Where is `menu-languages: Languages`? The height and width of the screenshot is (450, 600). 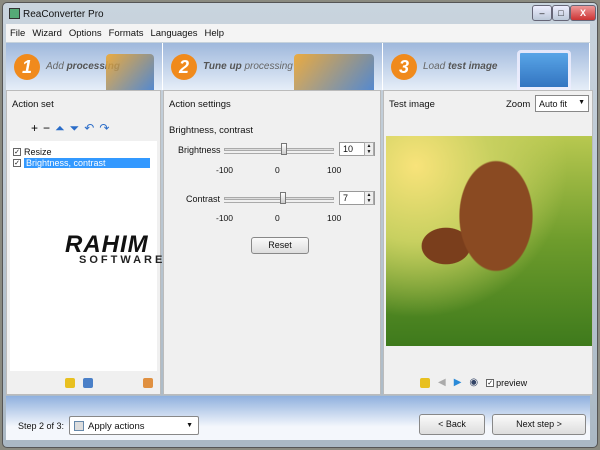 menu-languages: Languages is located at coordinates (173, 33).